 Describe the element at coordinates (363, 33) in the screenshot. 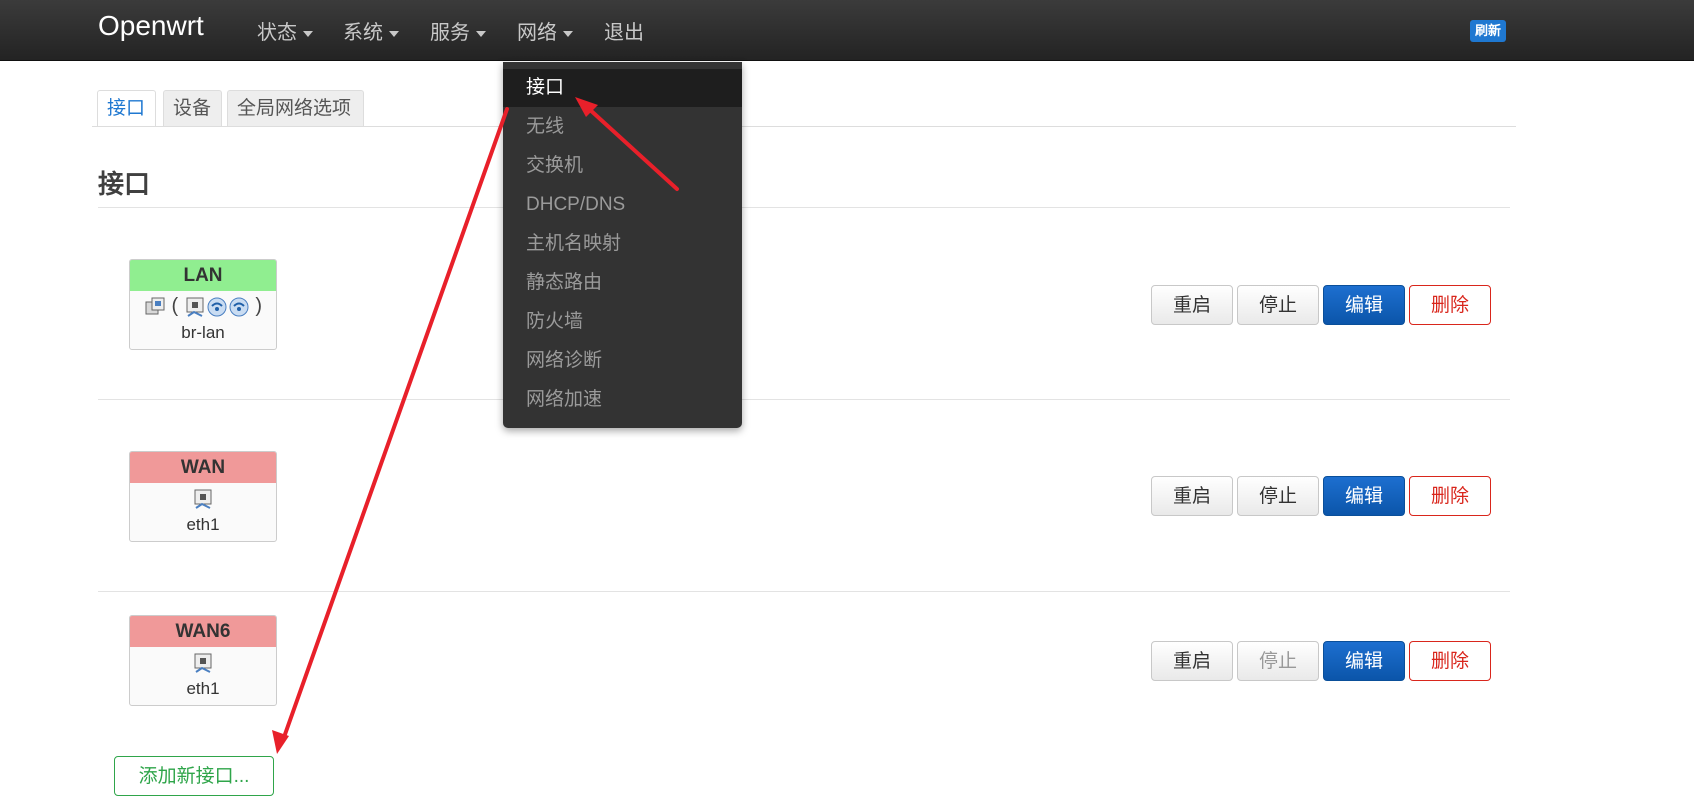

I see `nav-system-label: 系统` at that location.